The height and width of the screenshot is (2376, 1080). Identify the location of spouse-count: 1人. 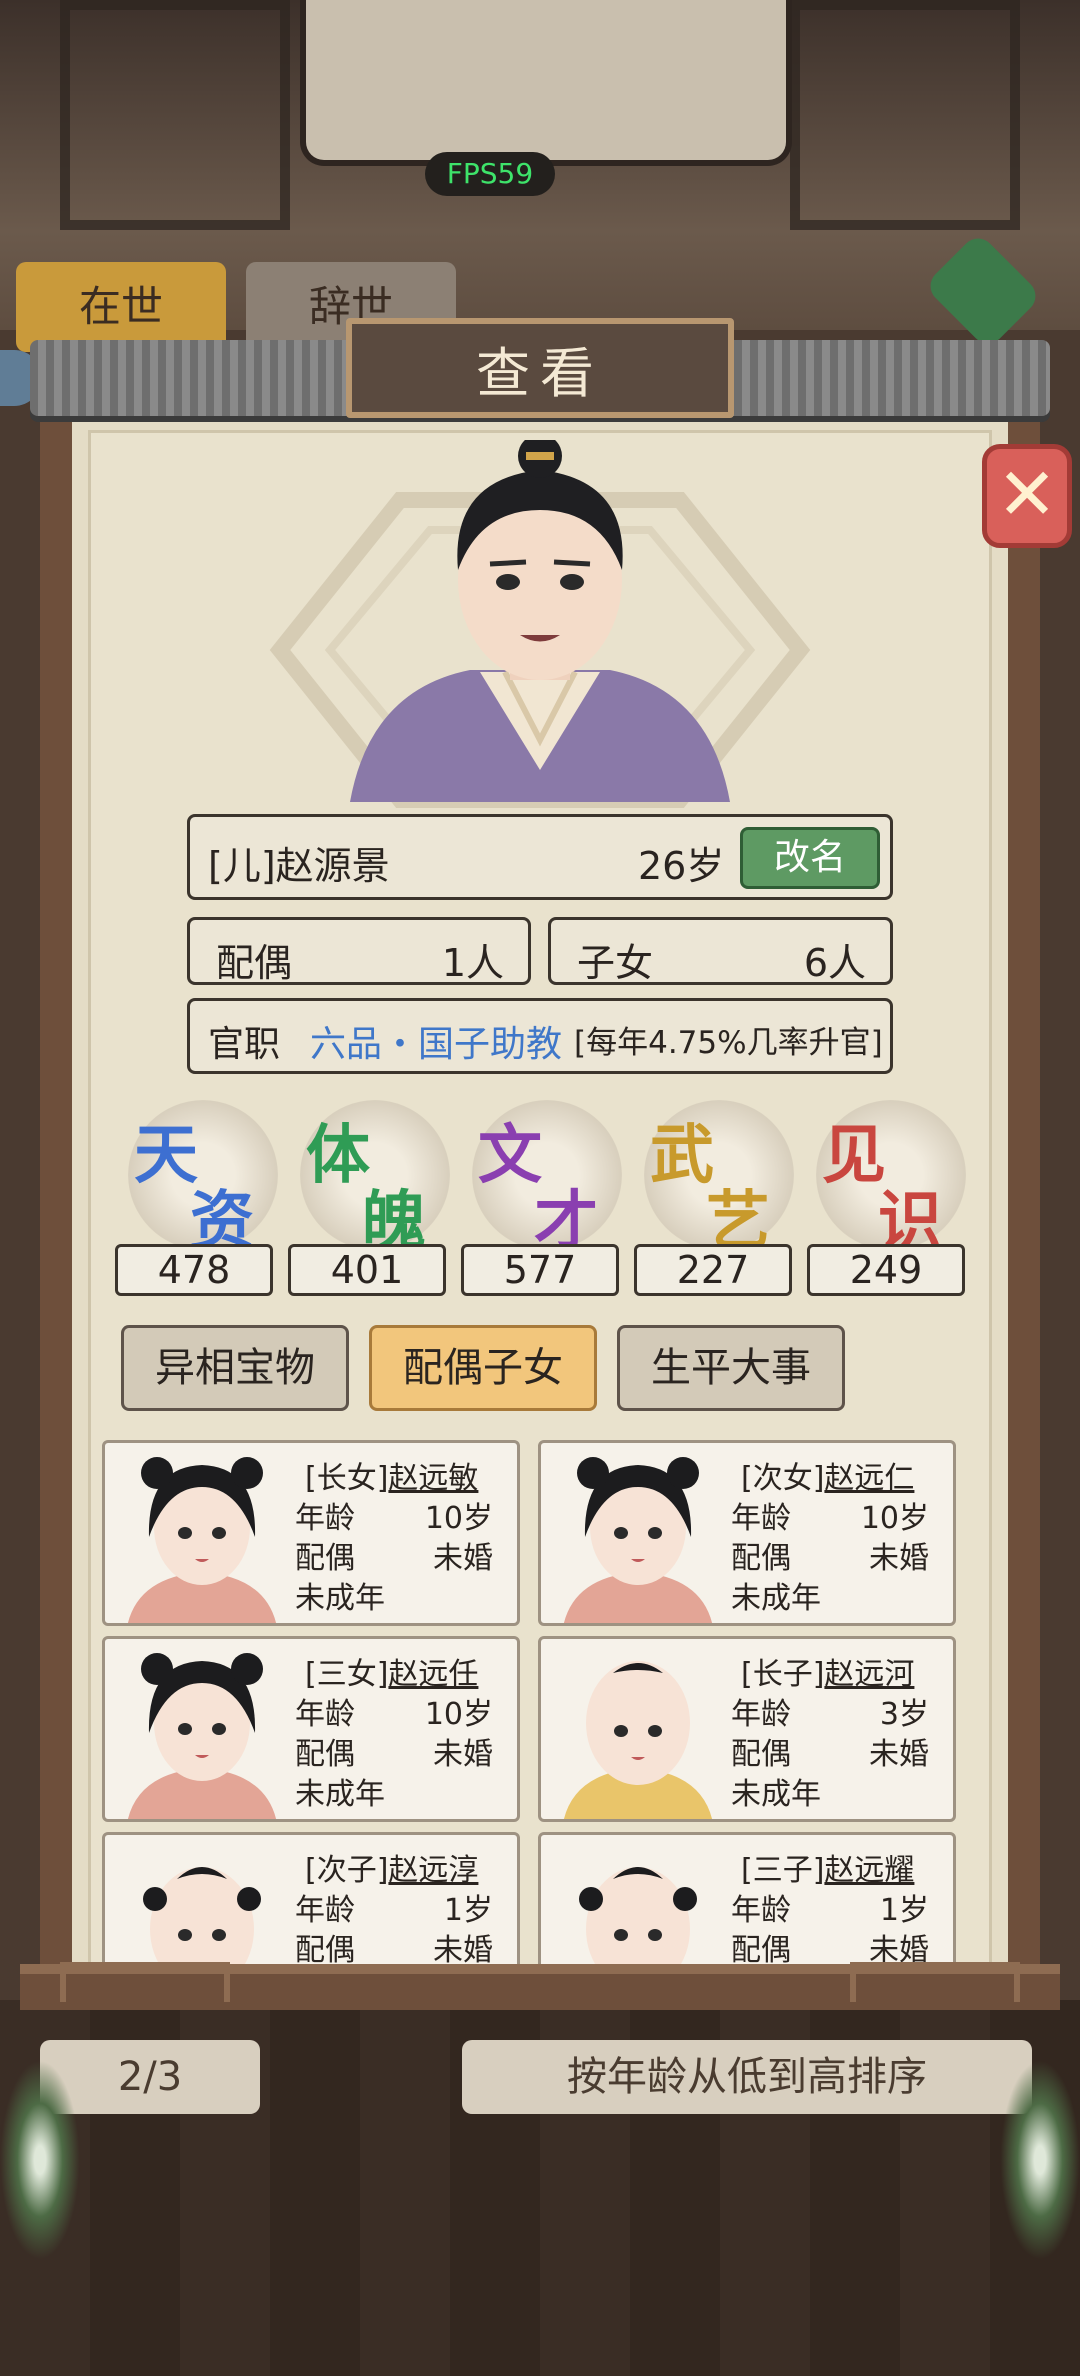
(472, 963).